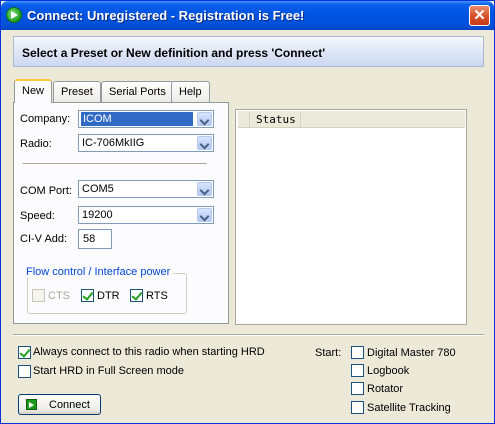 The image size is (495, 424). I want to click on speed-select: 19200, so click(146, 215).